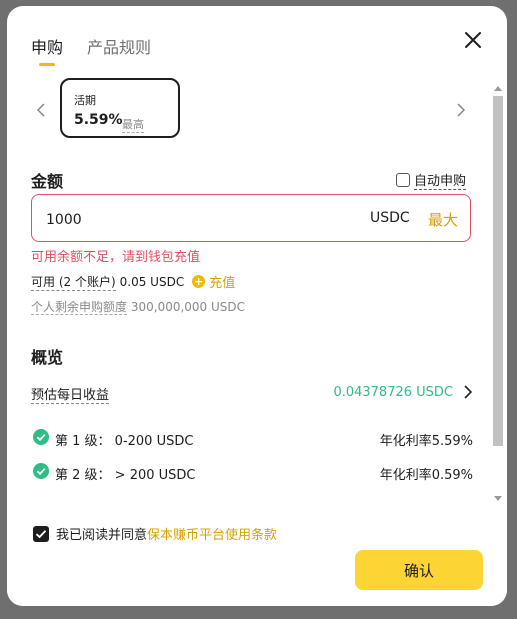  I want to click on auto-subscribe-toggle: 自动申购, so click(431, 180).